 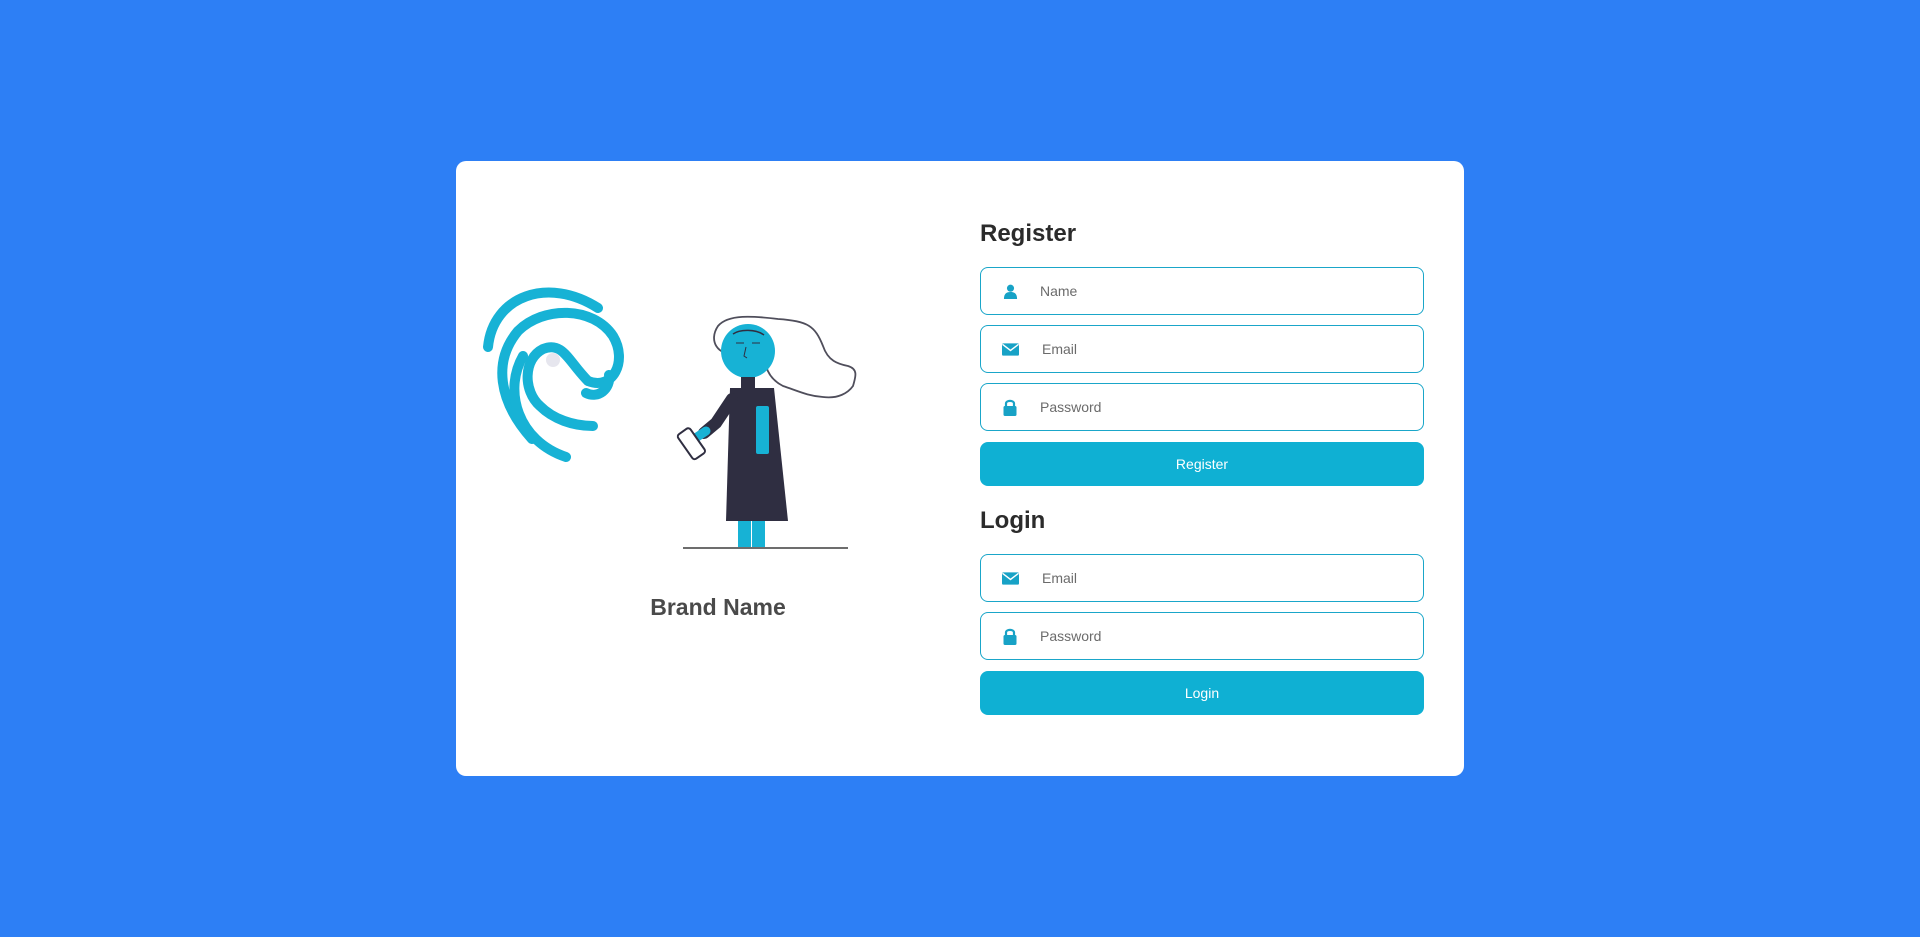 I want to click on fingerprint-dot, so click(x=553, y=360).